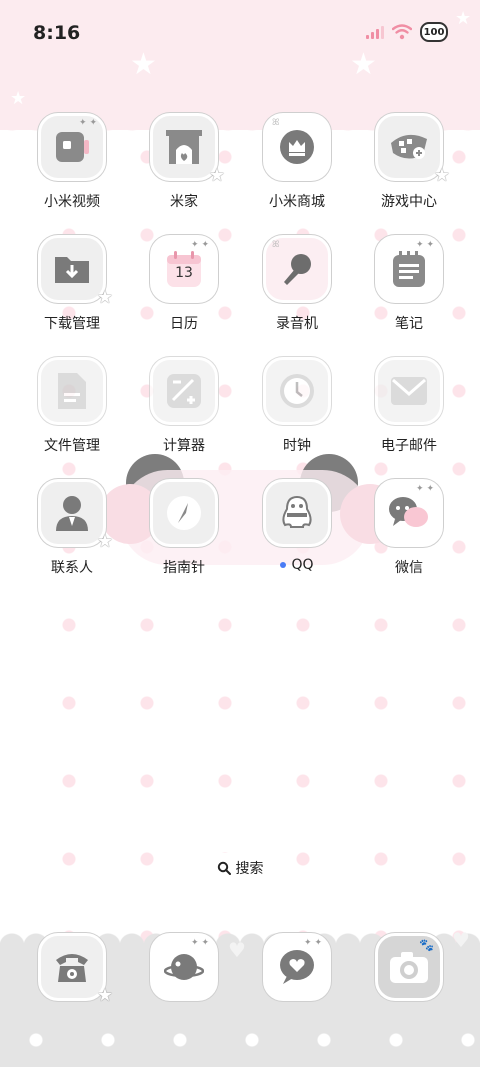  I want to click on dock-icon-tile: ★, so click(75, 969).